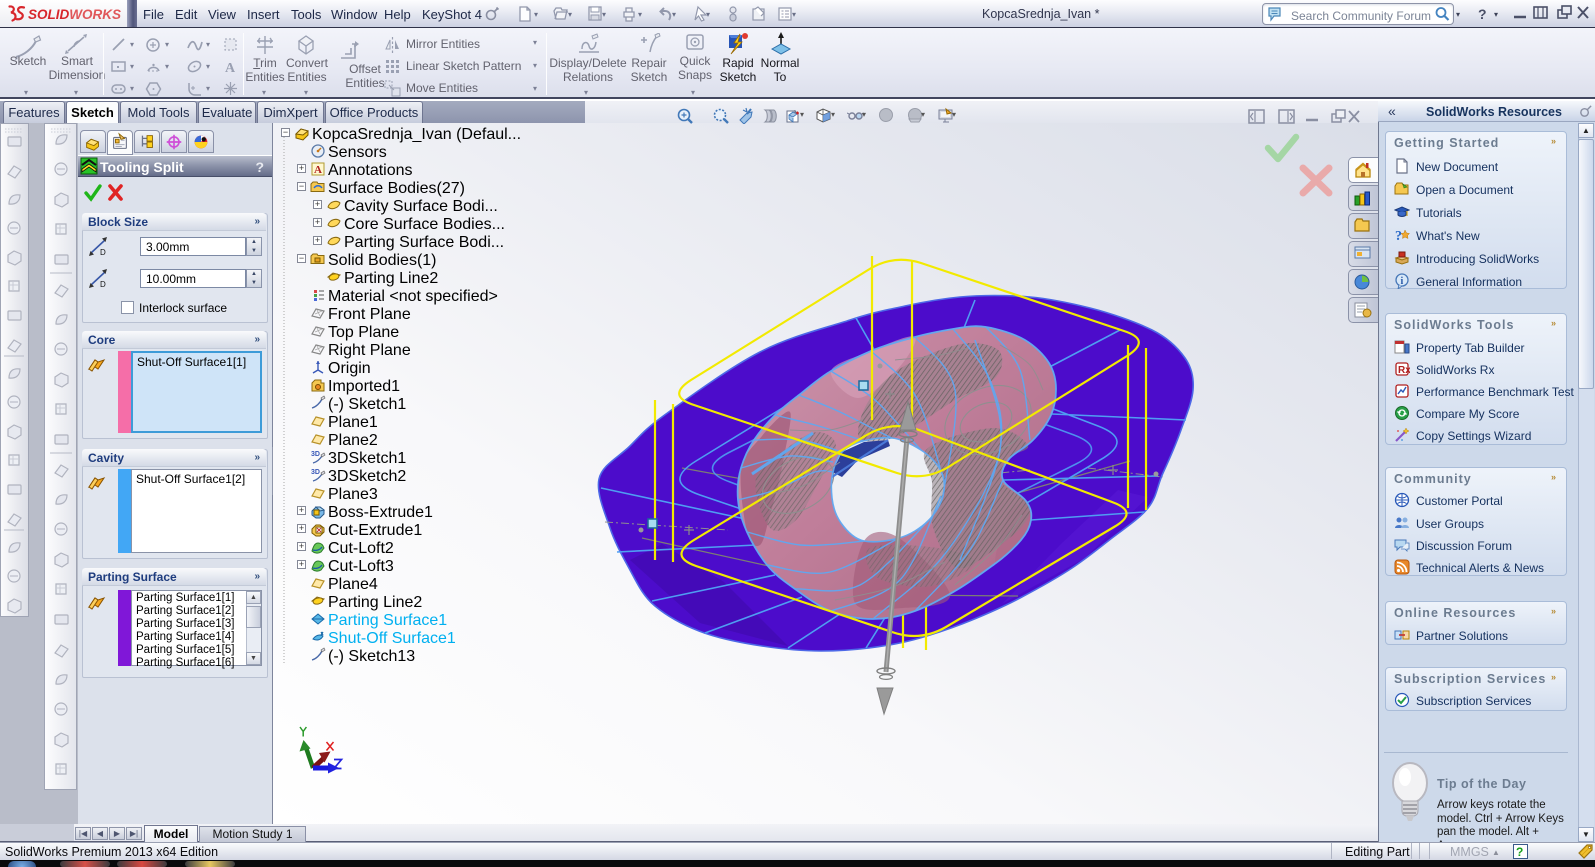  Describe the element at coordinates (1402, 281) in the screenshot. I see `svg-text: i` at that location.